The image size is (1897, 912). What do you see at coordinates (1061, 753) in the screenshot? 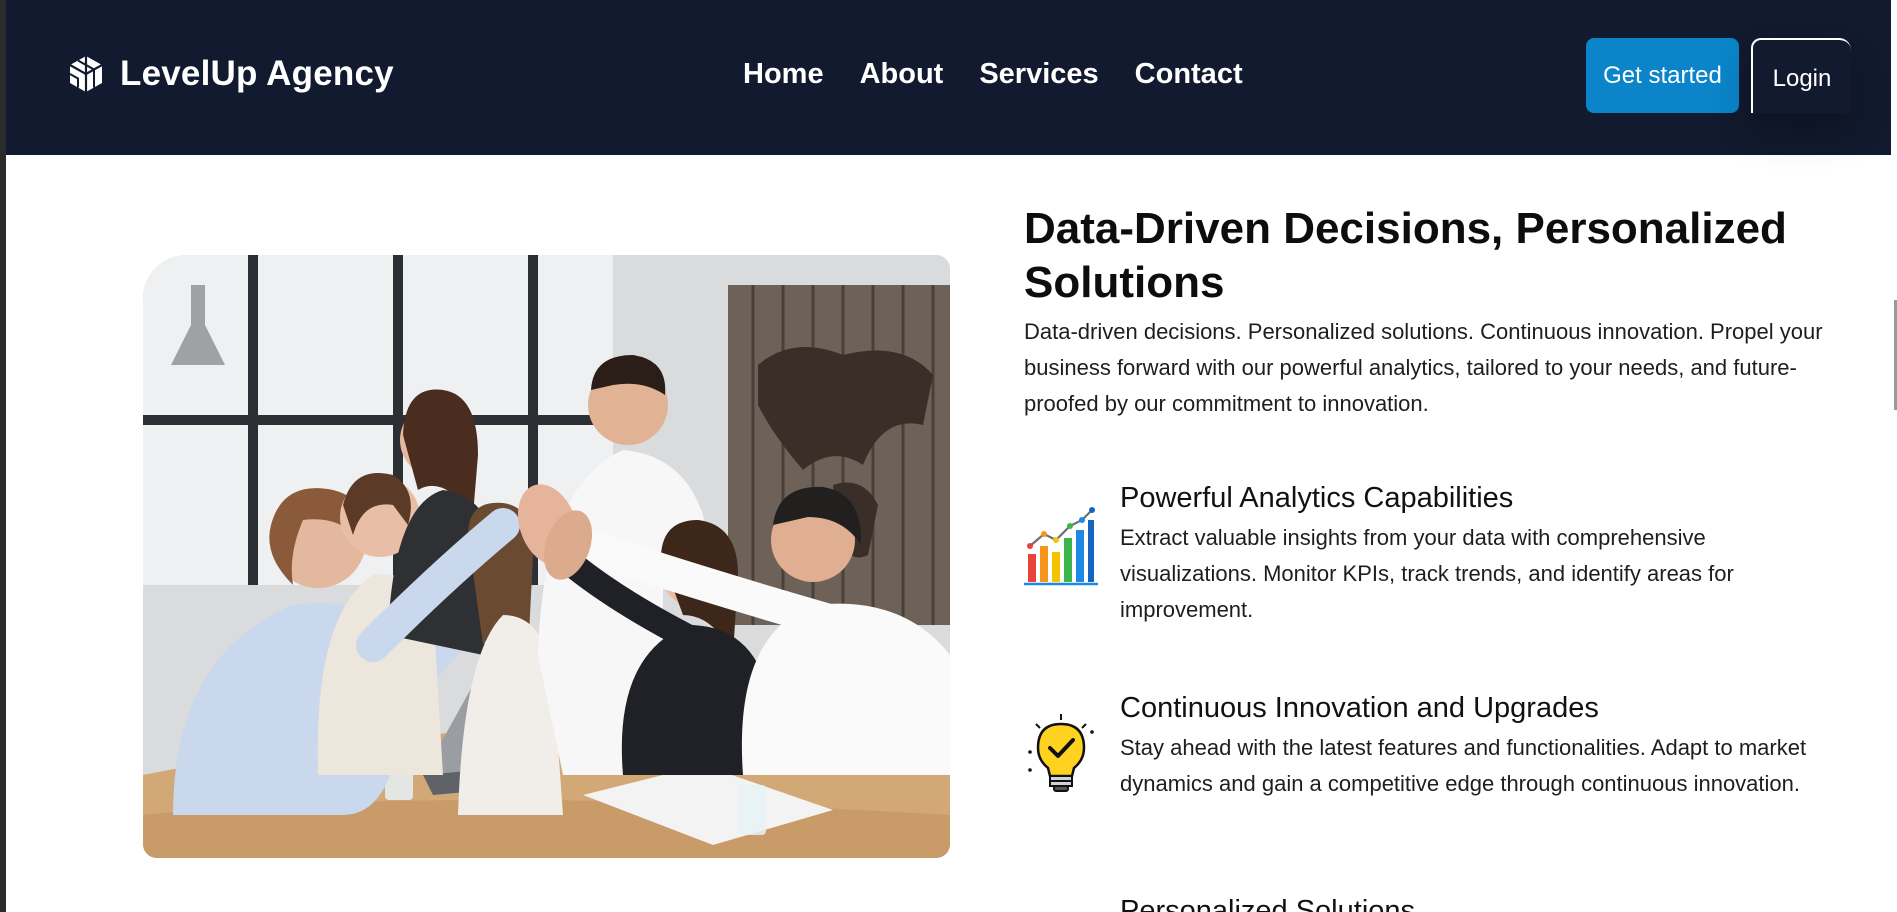
I see `lightbulb-check-icon` at bounding box center [1061, 753].